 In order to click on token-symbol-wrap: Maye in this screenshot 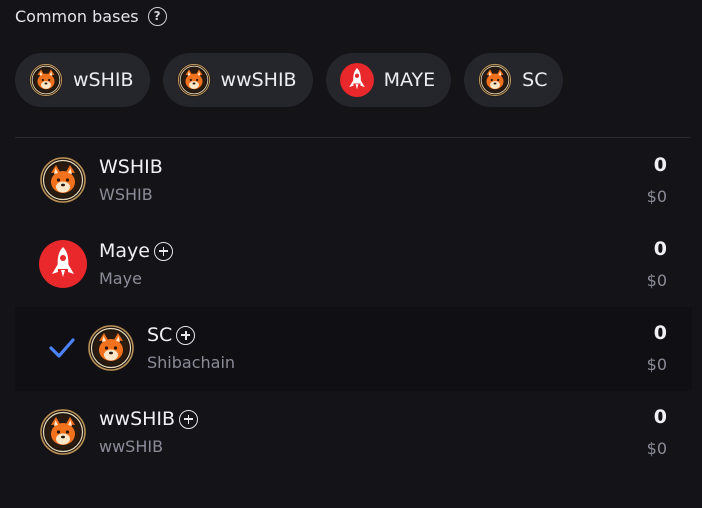, I will do `click(136, 251)`.